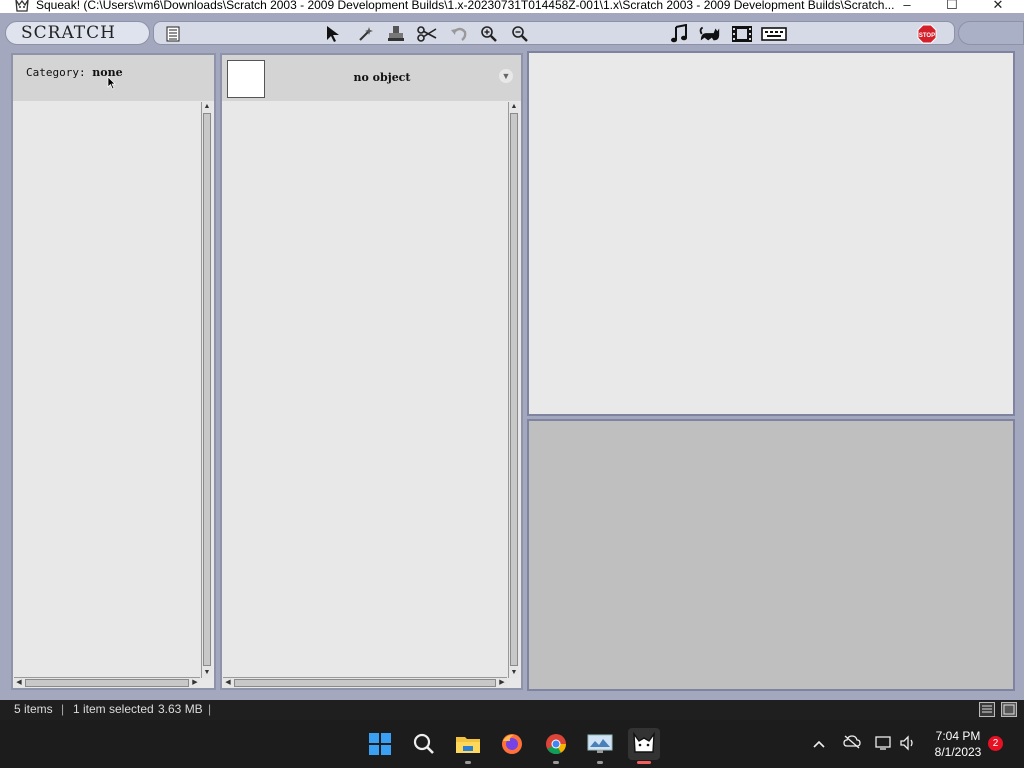 This screenshot has height=768, width=1024. What do you see at coordinates (113, 709) in the screenshot?
I see `selection-count: 1 item selected` at bounding box center [113, 709].